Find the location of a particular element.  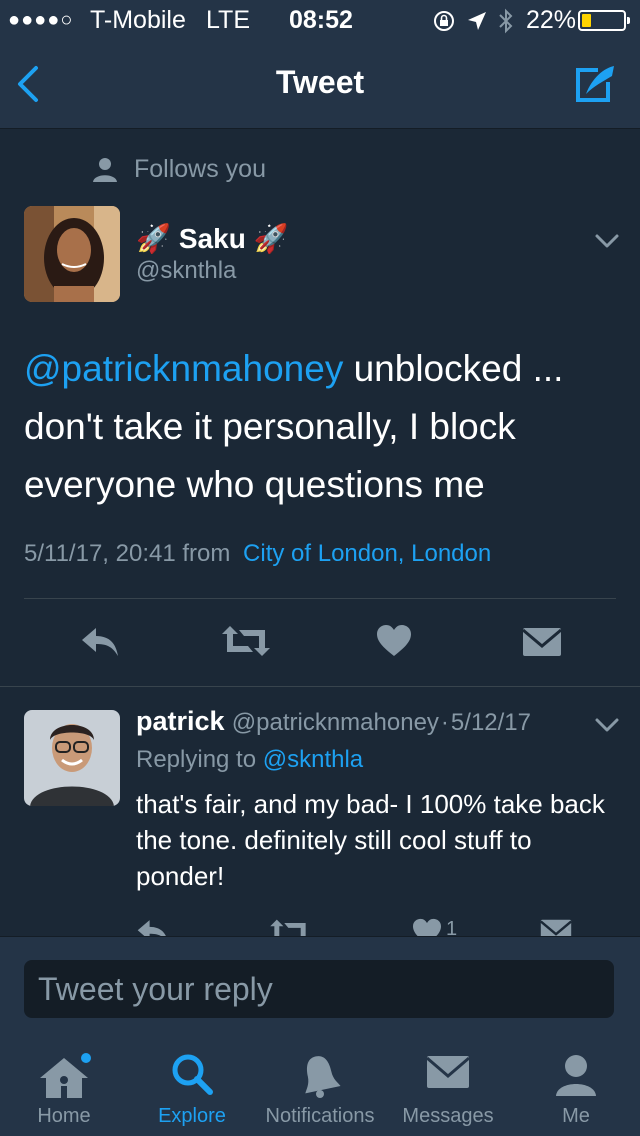

from-label: from is located at coordinates (206, 553).